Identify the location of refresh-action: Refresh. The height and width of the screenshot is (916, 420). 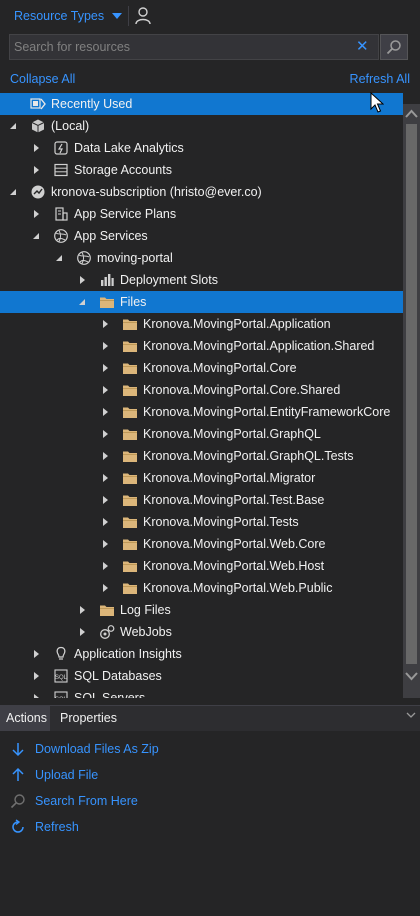
(210, 827).